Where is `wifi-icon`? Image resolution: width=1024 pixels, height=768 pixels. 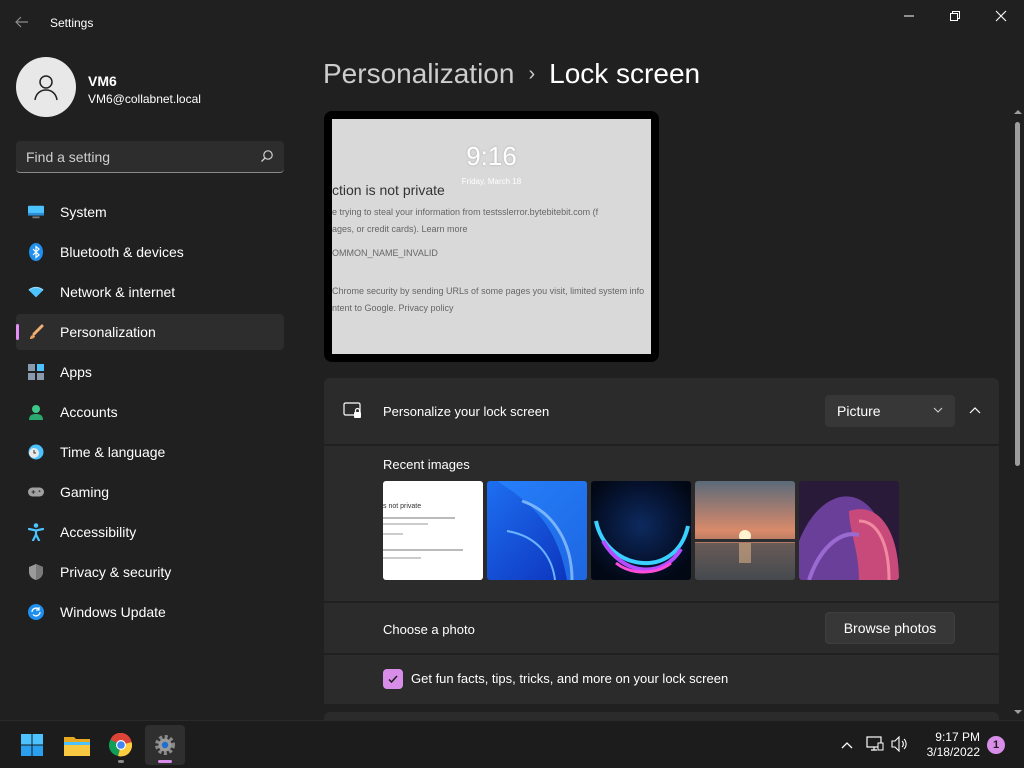 wifi-icon is located at coordinates (36, 292).